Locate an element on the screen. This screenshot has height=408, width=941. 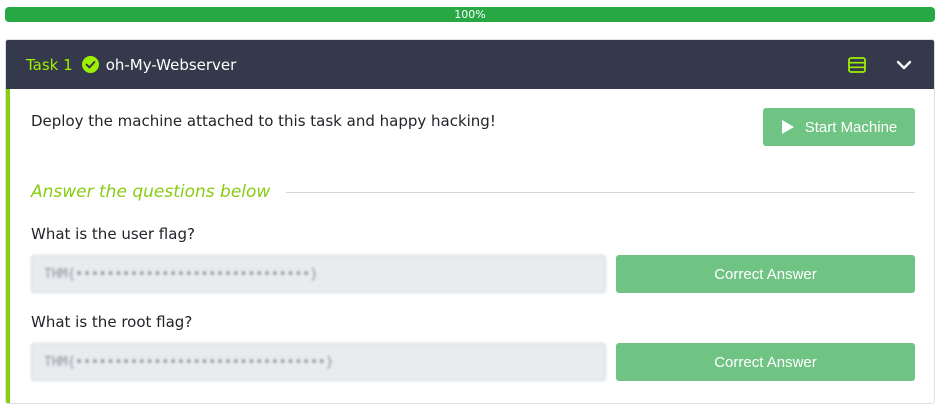
answer-2-input: THM{••••••••••••••••••••••••••••••••} is located at coordinates (318, 362).